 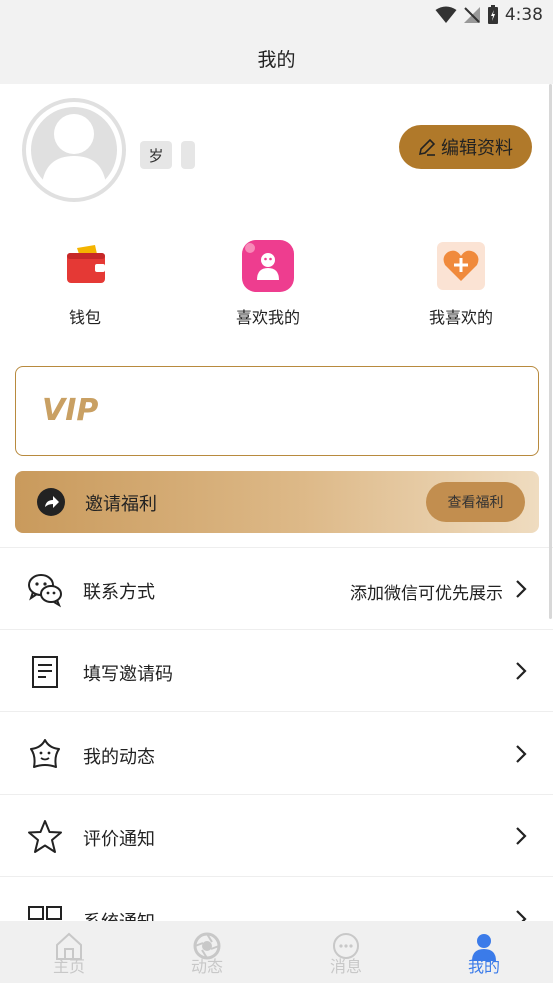 What do you see at coordinates (460, 317) in the screenshot?
I see `quick-action-label: 我喜欢的` at bounding box center [460, 317].